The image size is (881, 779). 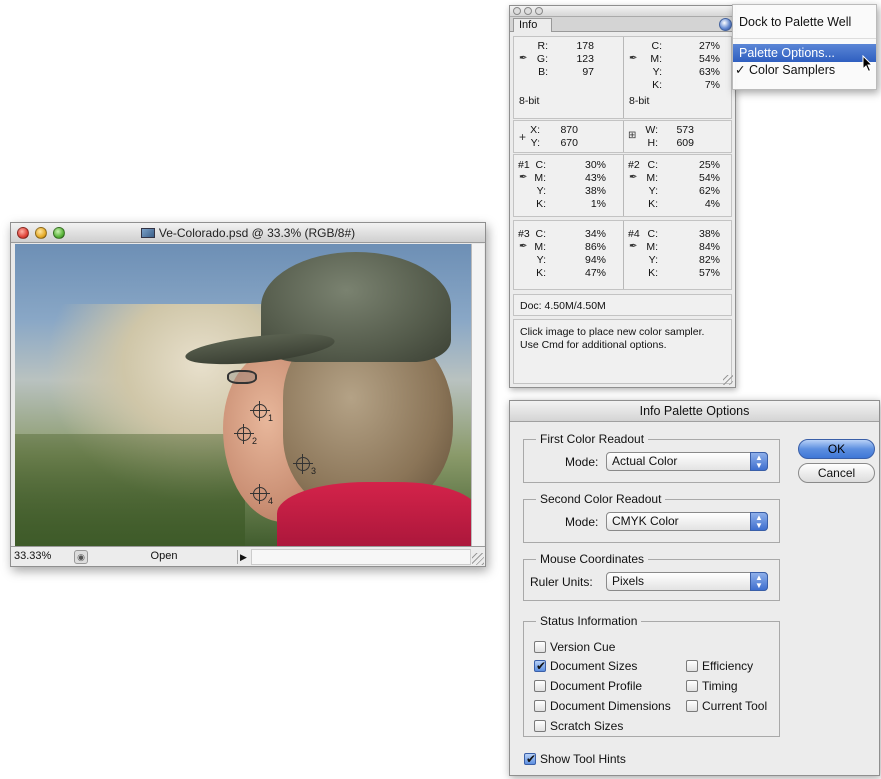 What do you see at coordinates (687, 521) in the screenshot?
I see `second-mode-select: CMYK Color ▲ ▼` at bounding box center [687, 521].